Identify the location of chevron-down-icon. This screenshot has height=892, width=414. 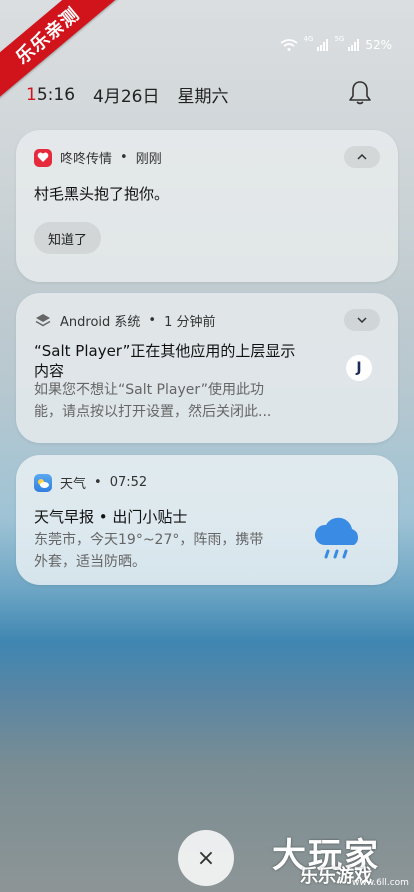
(362, 320).